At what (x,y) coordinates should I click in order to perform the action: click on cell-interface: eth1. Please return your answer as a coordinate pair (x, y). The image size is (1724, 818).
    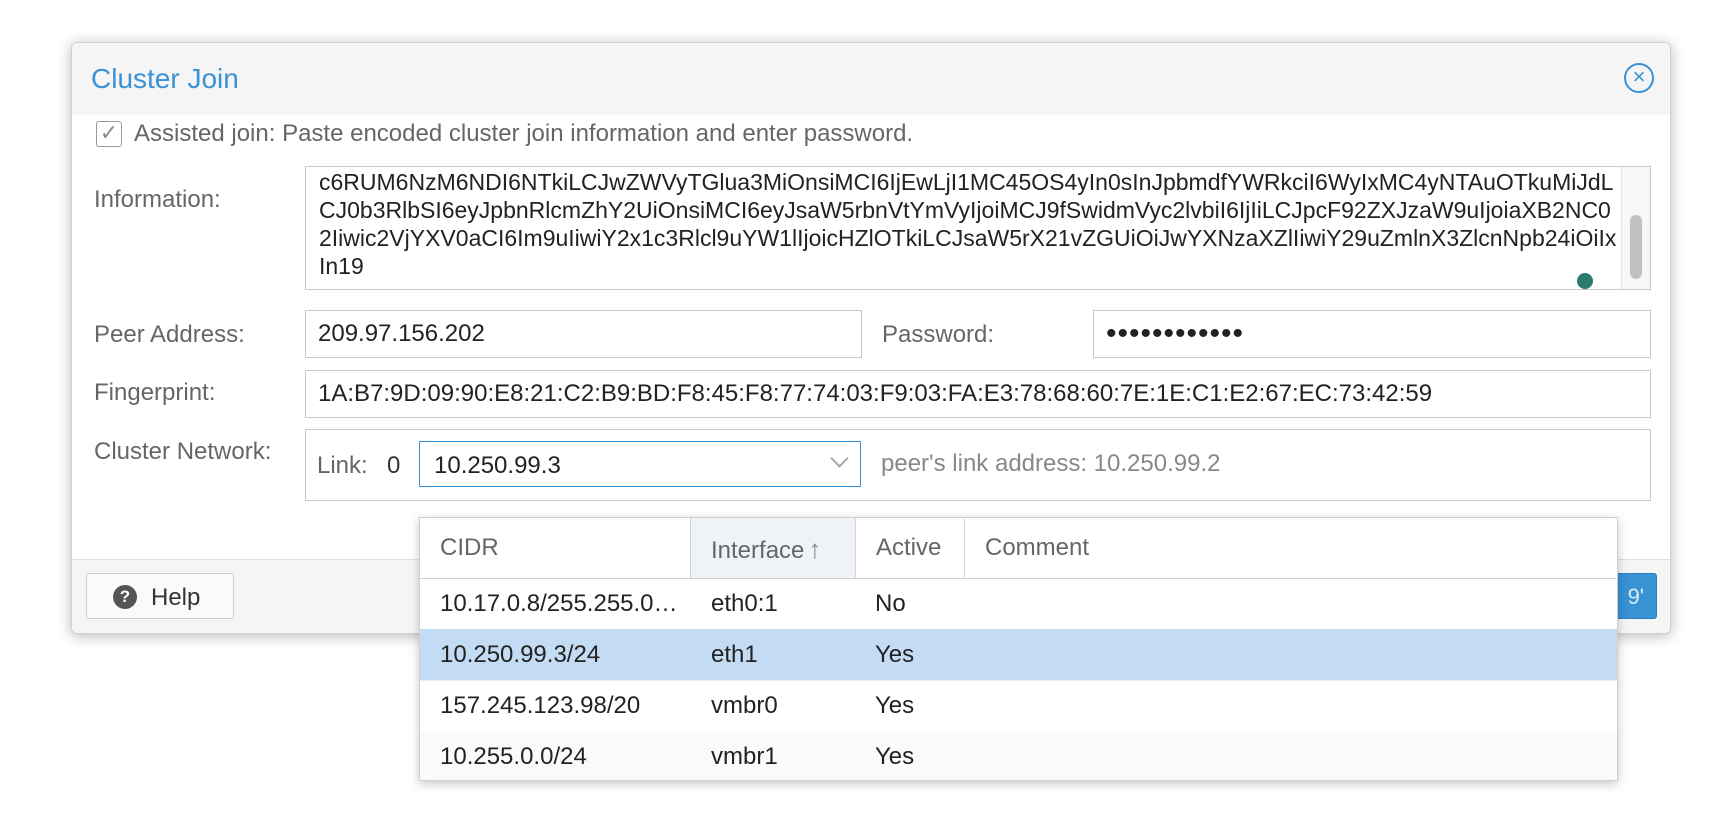
    Looking at the image, I should click on (734, 654).